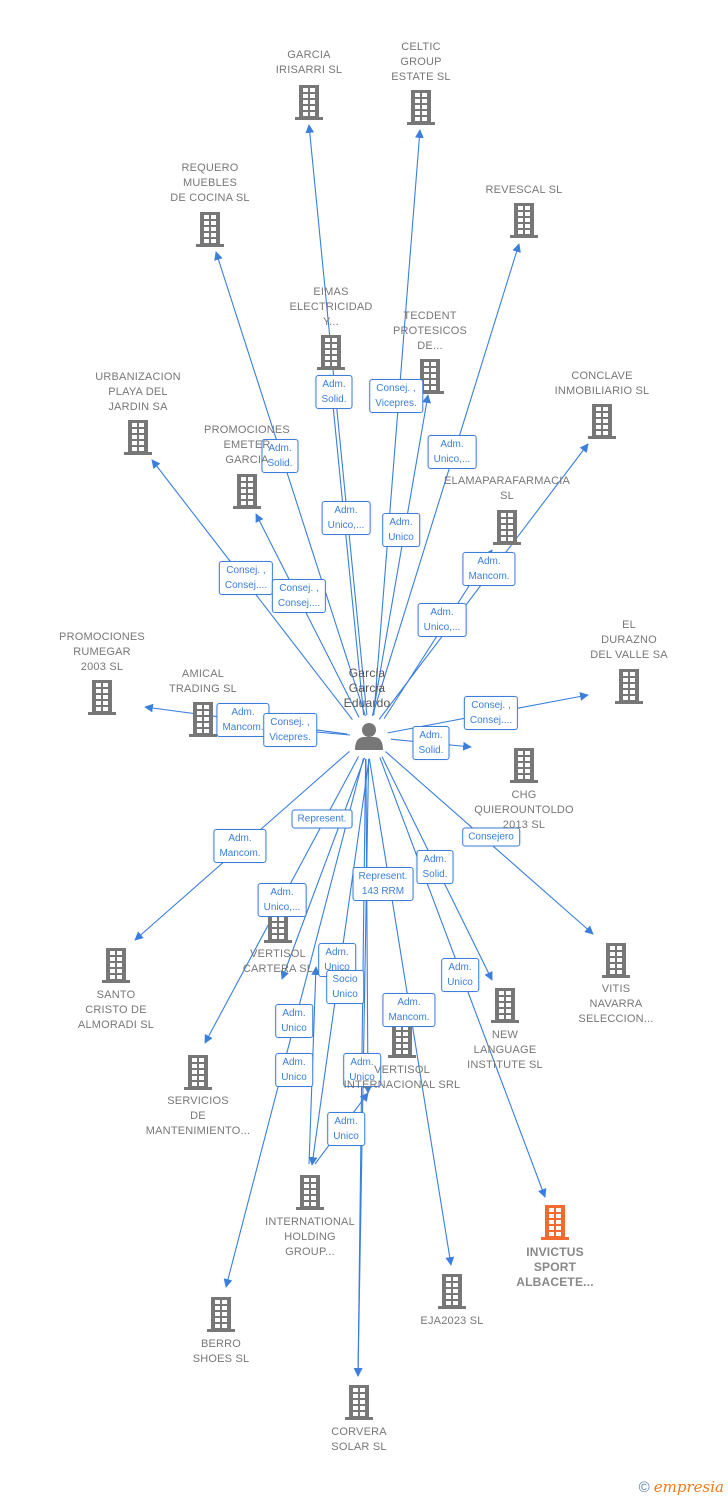 The width and height of the screenshot is (728, 1500). What do you see at coordinates (524, 765) in the screenshot?
I see `building-icon-chg` at bounding box center [524, 765].